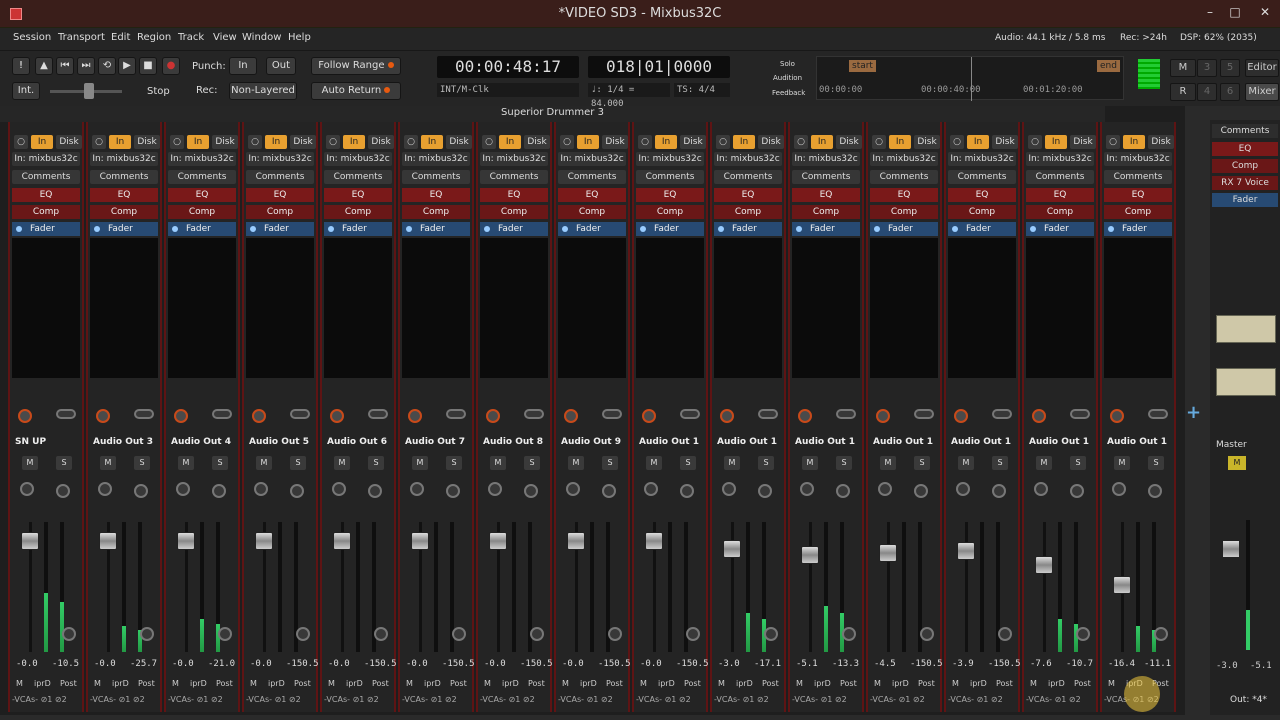 This screenshot has width=1280, height=720. Describe the element at coordinates (1183, 68) in the screenshot. I see `mixer-toggle-m: M` at that location.